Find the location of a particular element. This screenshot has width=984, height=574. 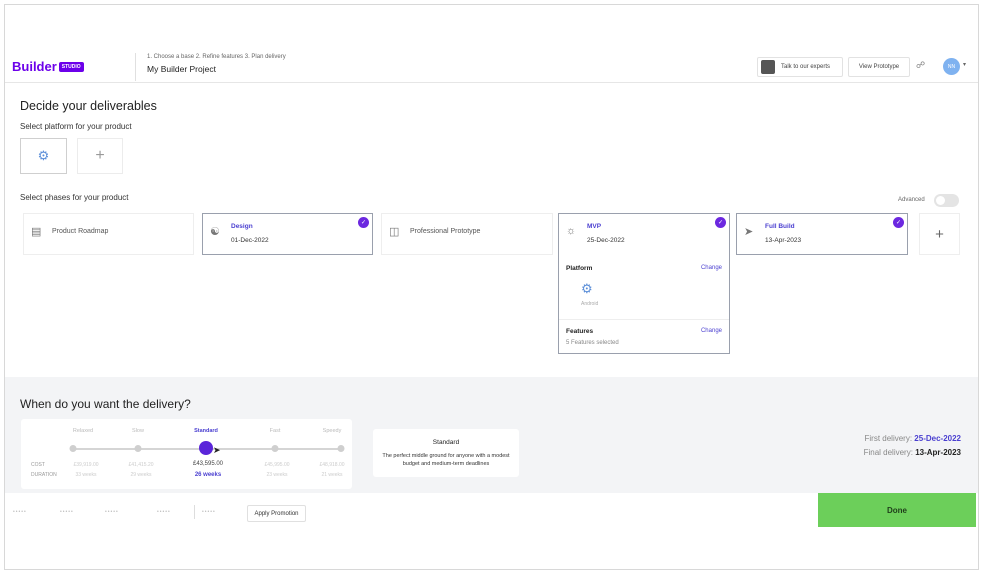

project-name: My Builder Project is located at coordinates (181, 69).